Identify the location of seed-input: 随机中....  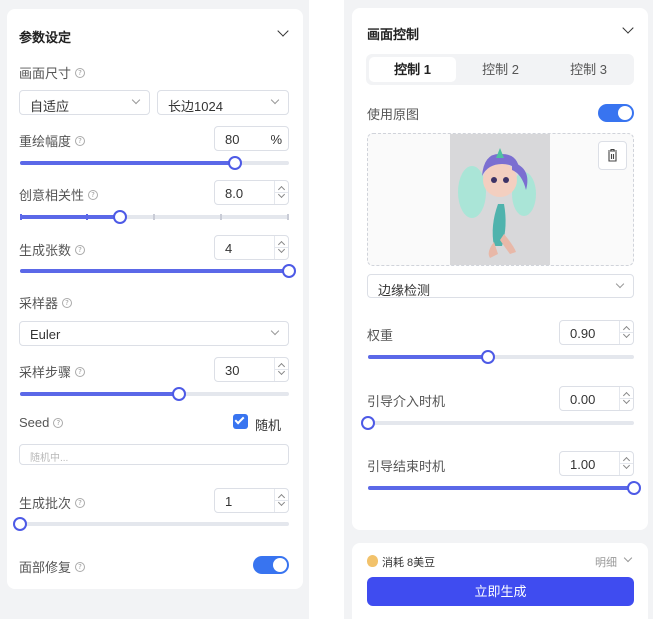
(154, 454).